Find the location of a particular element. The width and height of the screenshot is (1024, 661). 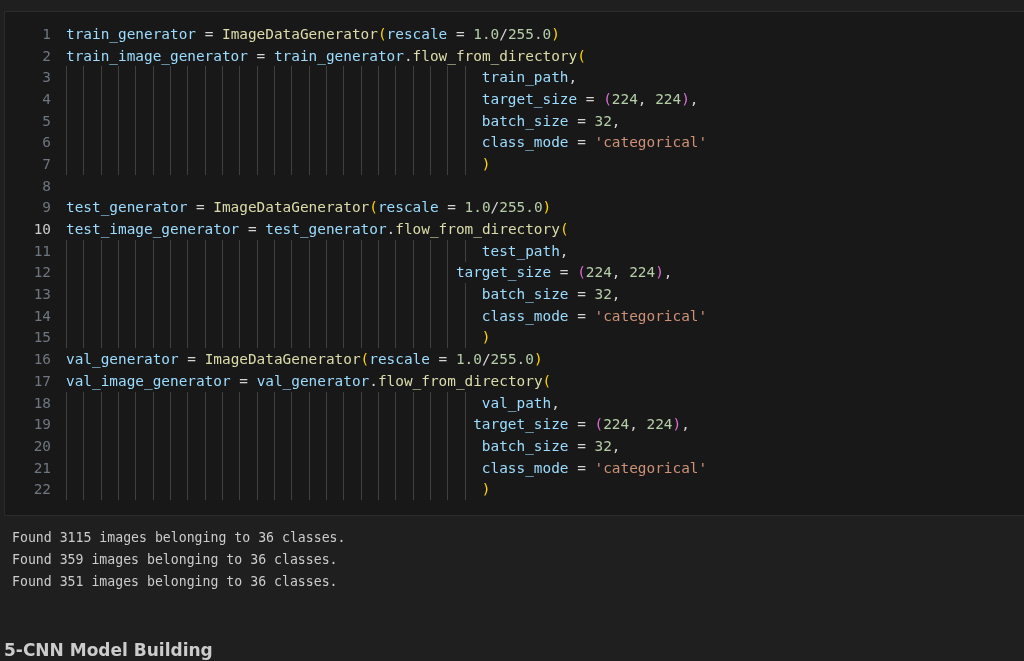

code-line: test_image_generator = test_generator.flow_from_directory( is located at coordinates (317, 230).